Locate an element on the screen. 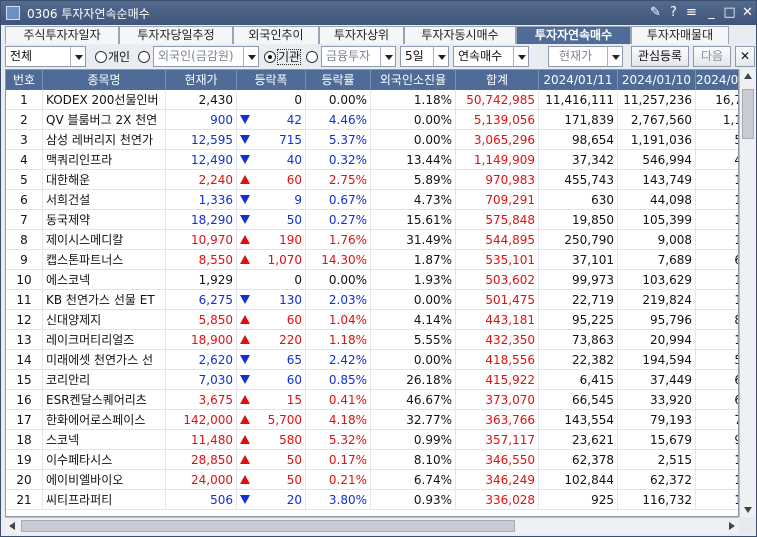 The width and height of the screenshot is (757, 537). pin-icon: ✎ is located at coordinates (655, 12).